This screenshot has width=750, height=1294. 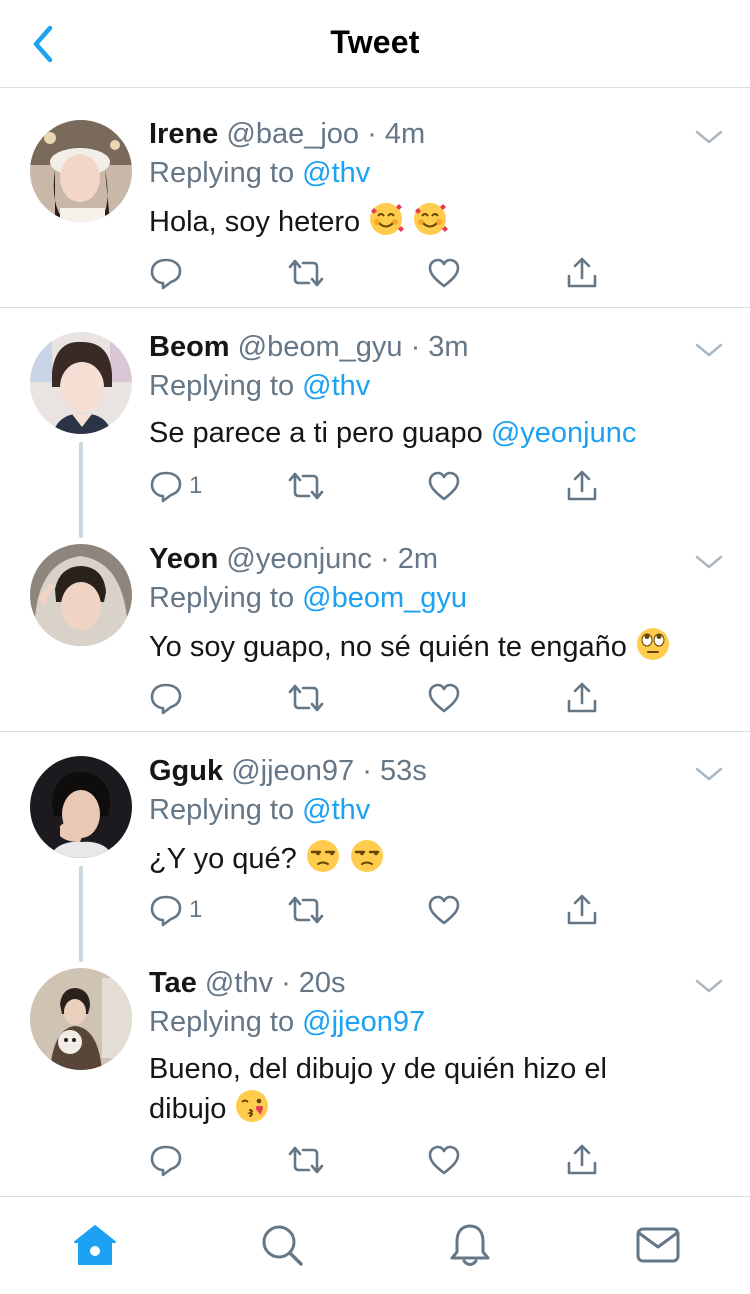 I want to click on replying-to: Replying to @jjeon97, so click(x=287, y=1022).